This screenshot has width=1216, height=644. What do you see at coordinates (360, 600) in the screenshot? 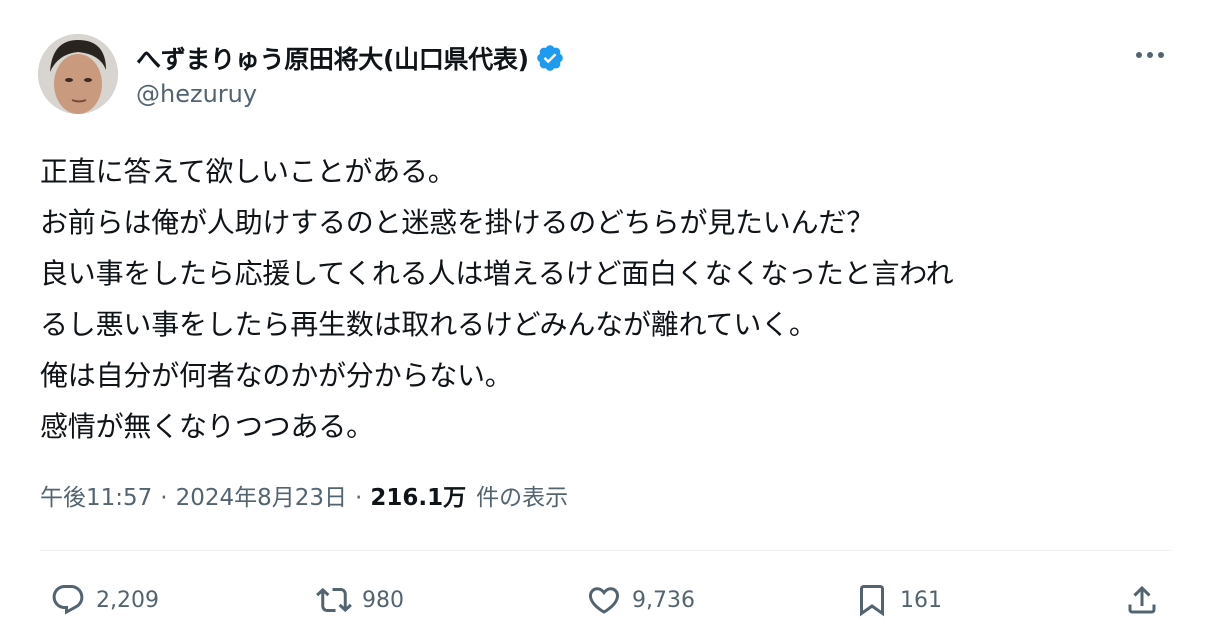
I see `repost-button: 980` at bounding box center [360, 600].